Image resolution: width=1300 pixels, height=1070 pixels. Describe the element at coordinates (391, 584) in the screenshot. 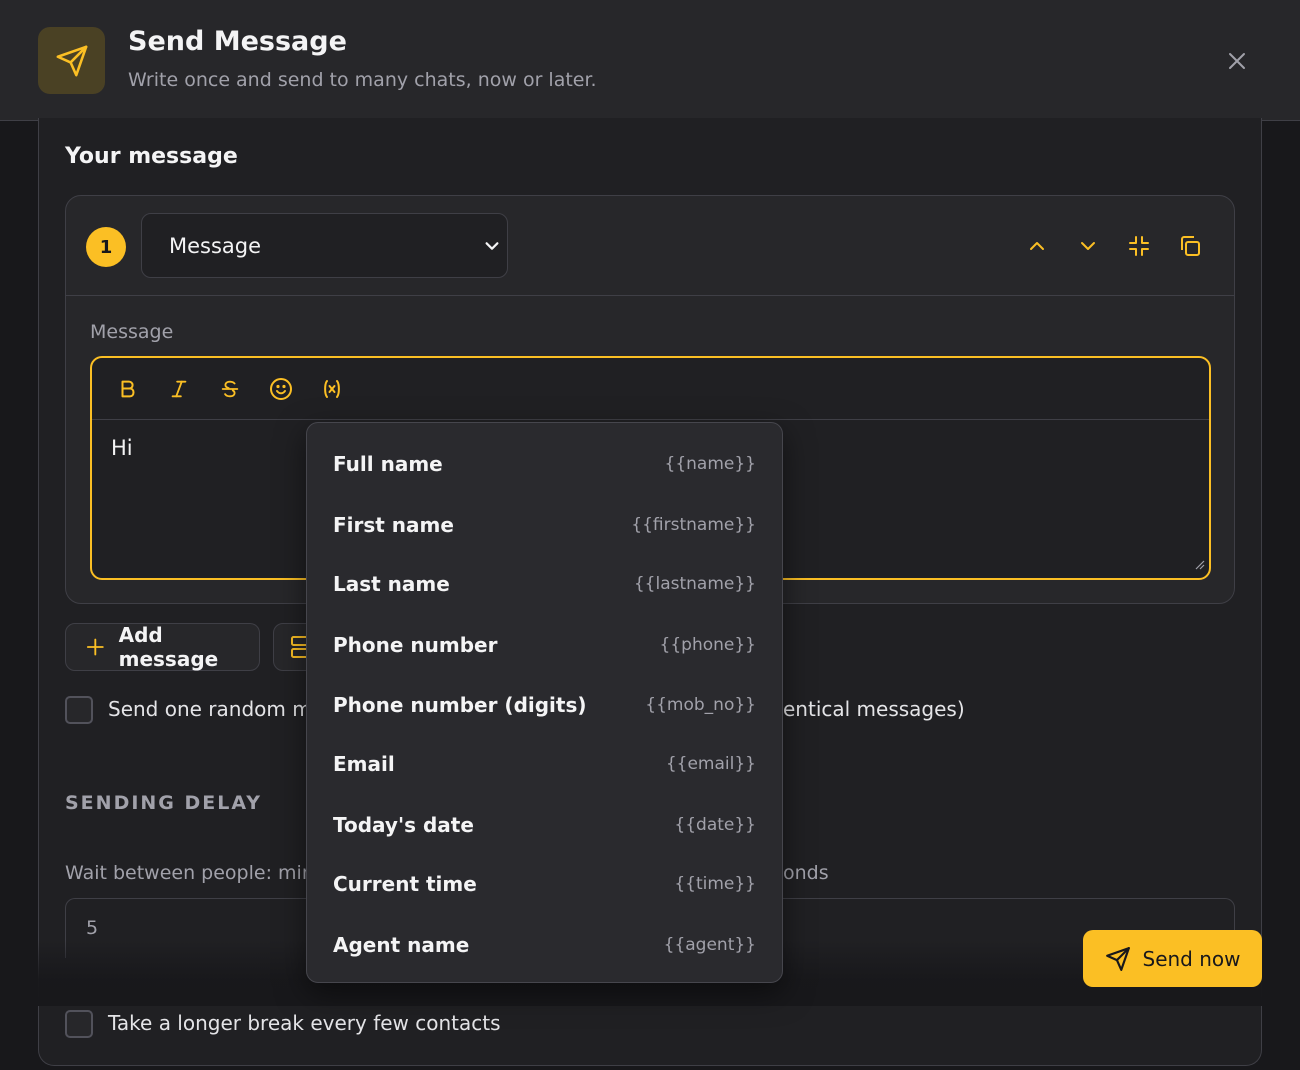

I see `variable-label: Last name` at that location.